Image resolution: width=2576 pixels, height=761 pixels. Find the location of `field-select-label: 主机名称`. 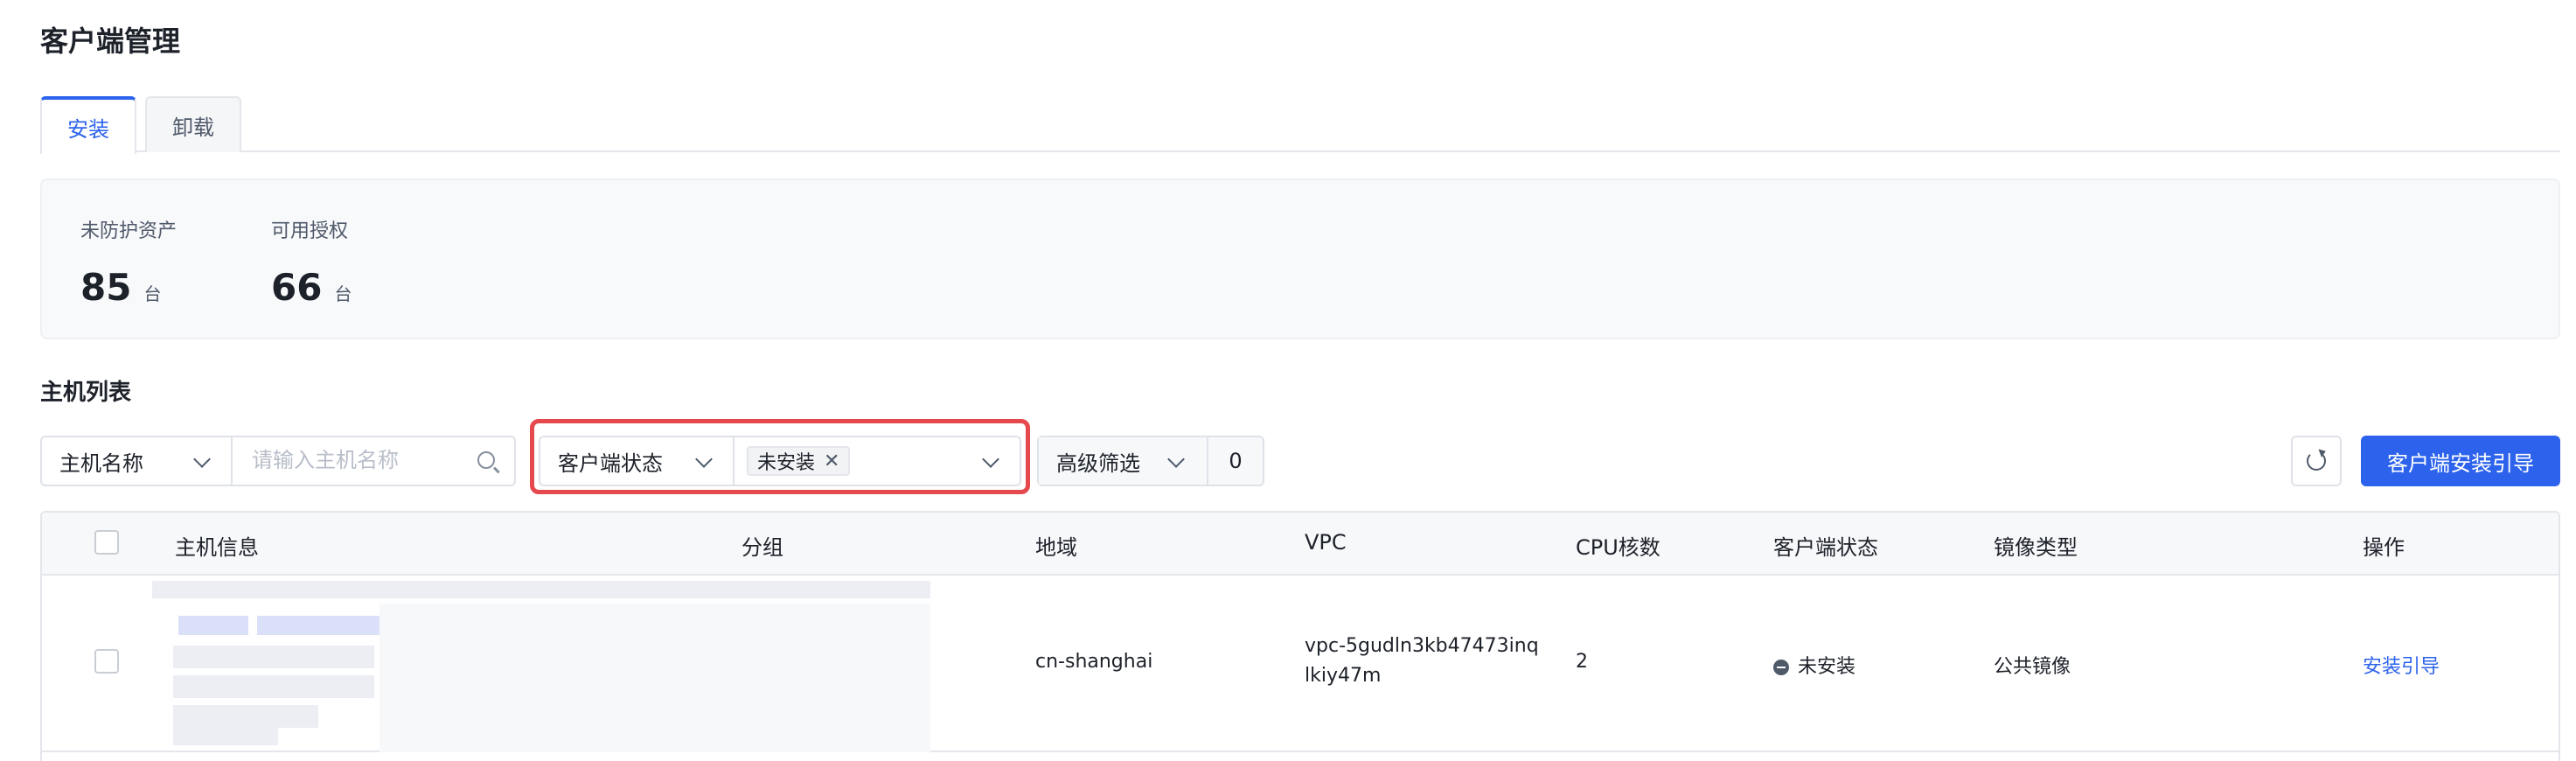

field-select-label: 主机名称 is located at coordinates (101, 463).